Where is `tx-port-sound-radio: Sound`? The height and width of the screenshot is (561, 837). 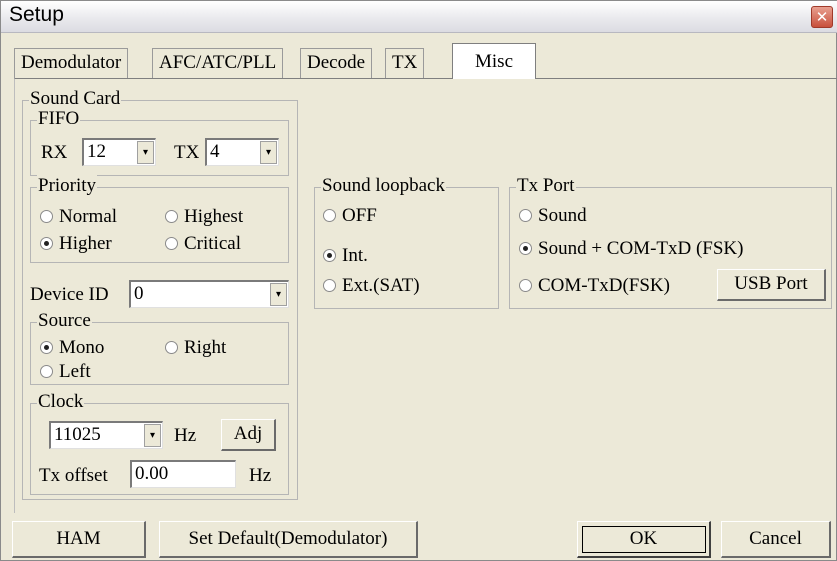
tx-port-sound-radio: Sound is located at coordinates (553, 216).